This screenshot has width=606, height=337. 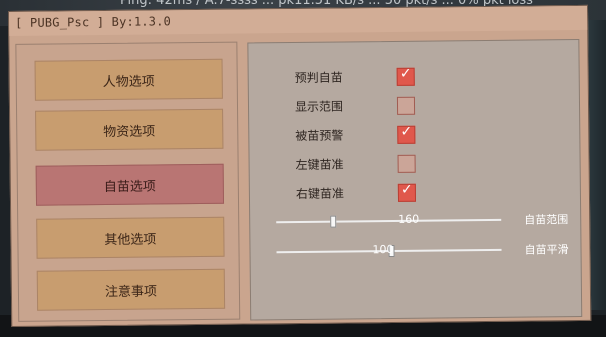 What do you see at coordinates (546, 220) in the screenshot?
I see `slider-label-aim-range: 自苗范围` at bounding box center [546, 220].